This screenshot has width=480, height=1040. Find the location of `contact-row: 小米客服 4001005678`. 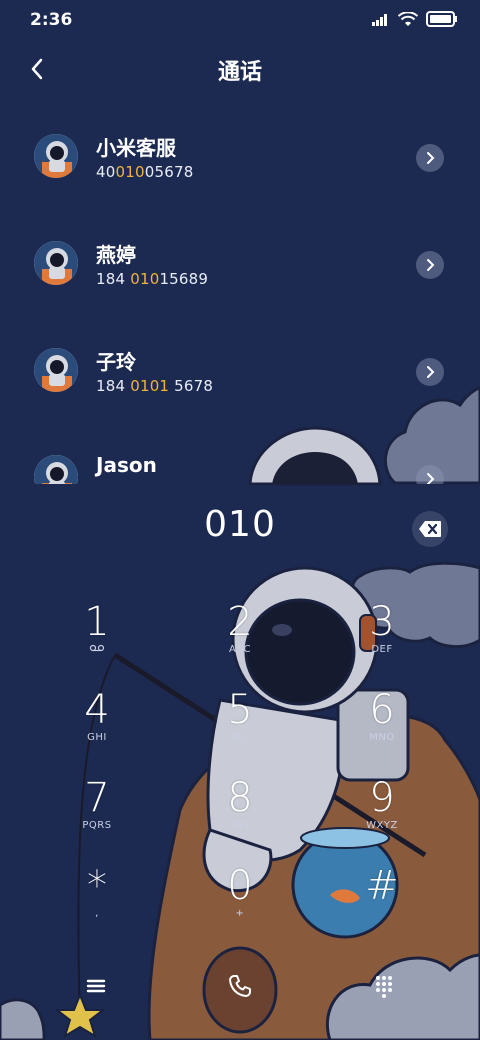

contact-row: 小米客服 4001005678 is located at coordinates (240, 159).